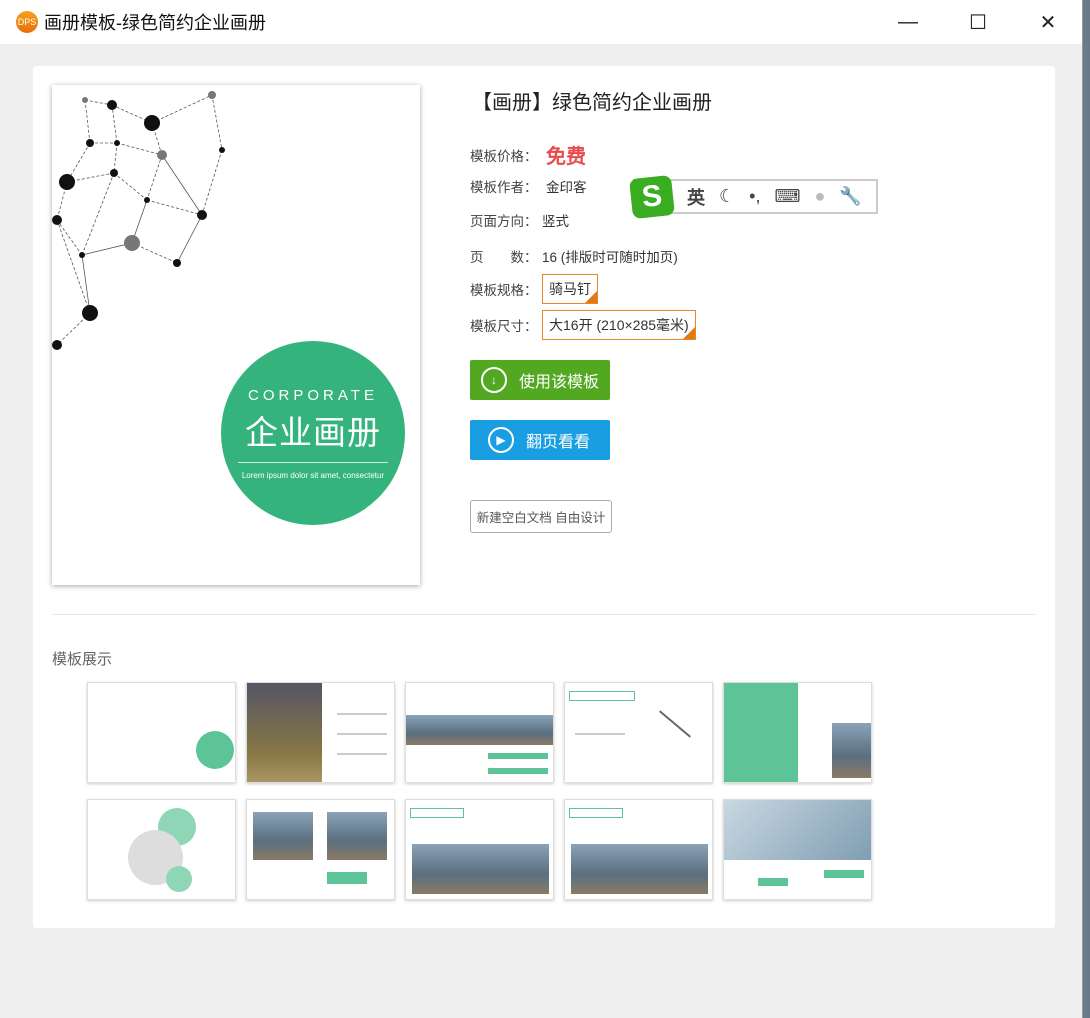 This screenshot has width=1090, height=1018. I want to click on section-divider, so click(544, 614).